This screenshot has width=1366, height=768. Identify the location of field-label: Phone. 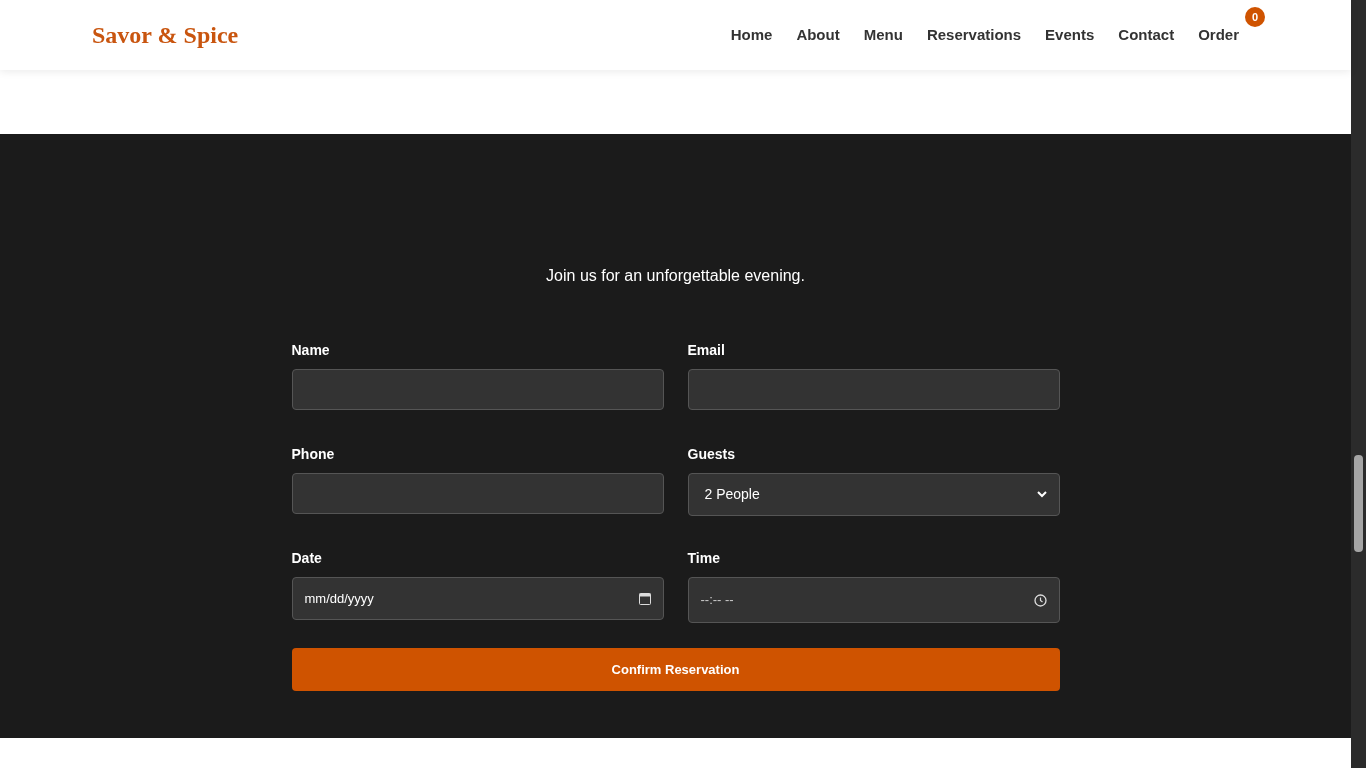
(313, 454).